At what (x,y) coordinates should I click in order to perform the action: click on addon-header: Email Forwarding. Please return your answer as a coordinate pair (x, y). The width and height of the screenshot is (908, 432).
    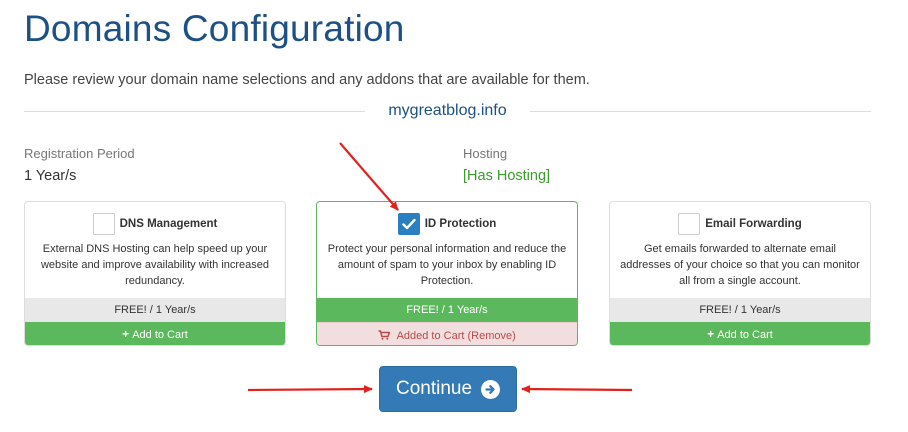
    Looking at the image, I should click on (740, 224).